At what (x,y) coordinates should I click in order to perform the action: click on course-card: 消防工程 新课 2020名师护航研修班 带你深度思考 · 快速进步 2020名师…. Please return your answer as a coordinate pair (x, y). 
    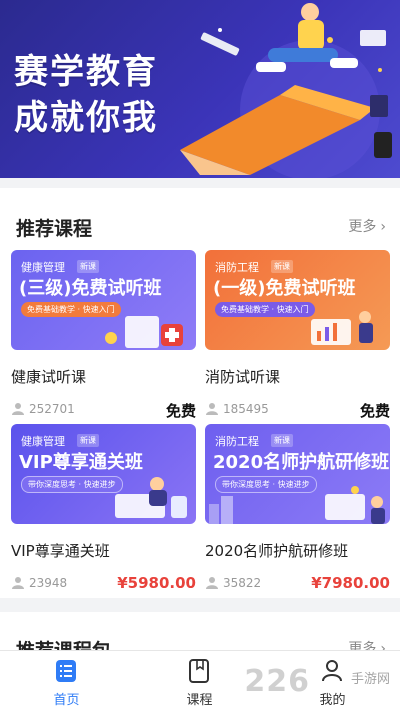
    Looking at the image, I should click on (297, 508).